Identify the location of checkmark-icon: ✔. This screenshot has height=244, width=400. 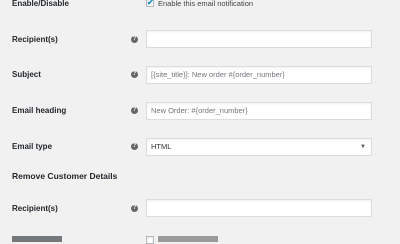
(150, 3).